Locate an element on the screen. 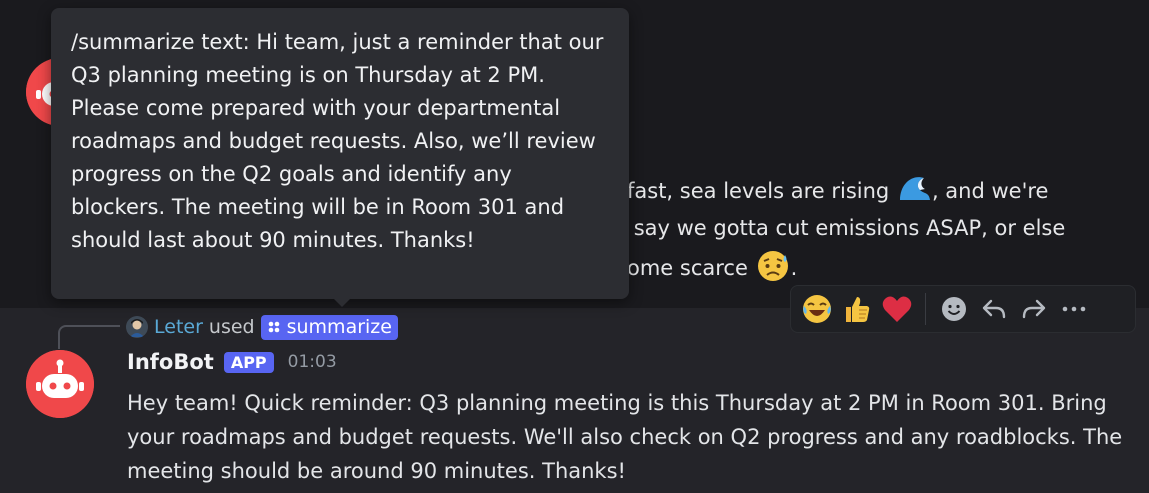  forward-icon is located at coordinates (1034, 309).